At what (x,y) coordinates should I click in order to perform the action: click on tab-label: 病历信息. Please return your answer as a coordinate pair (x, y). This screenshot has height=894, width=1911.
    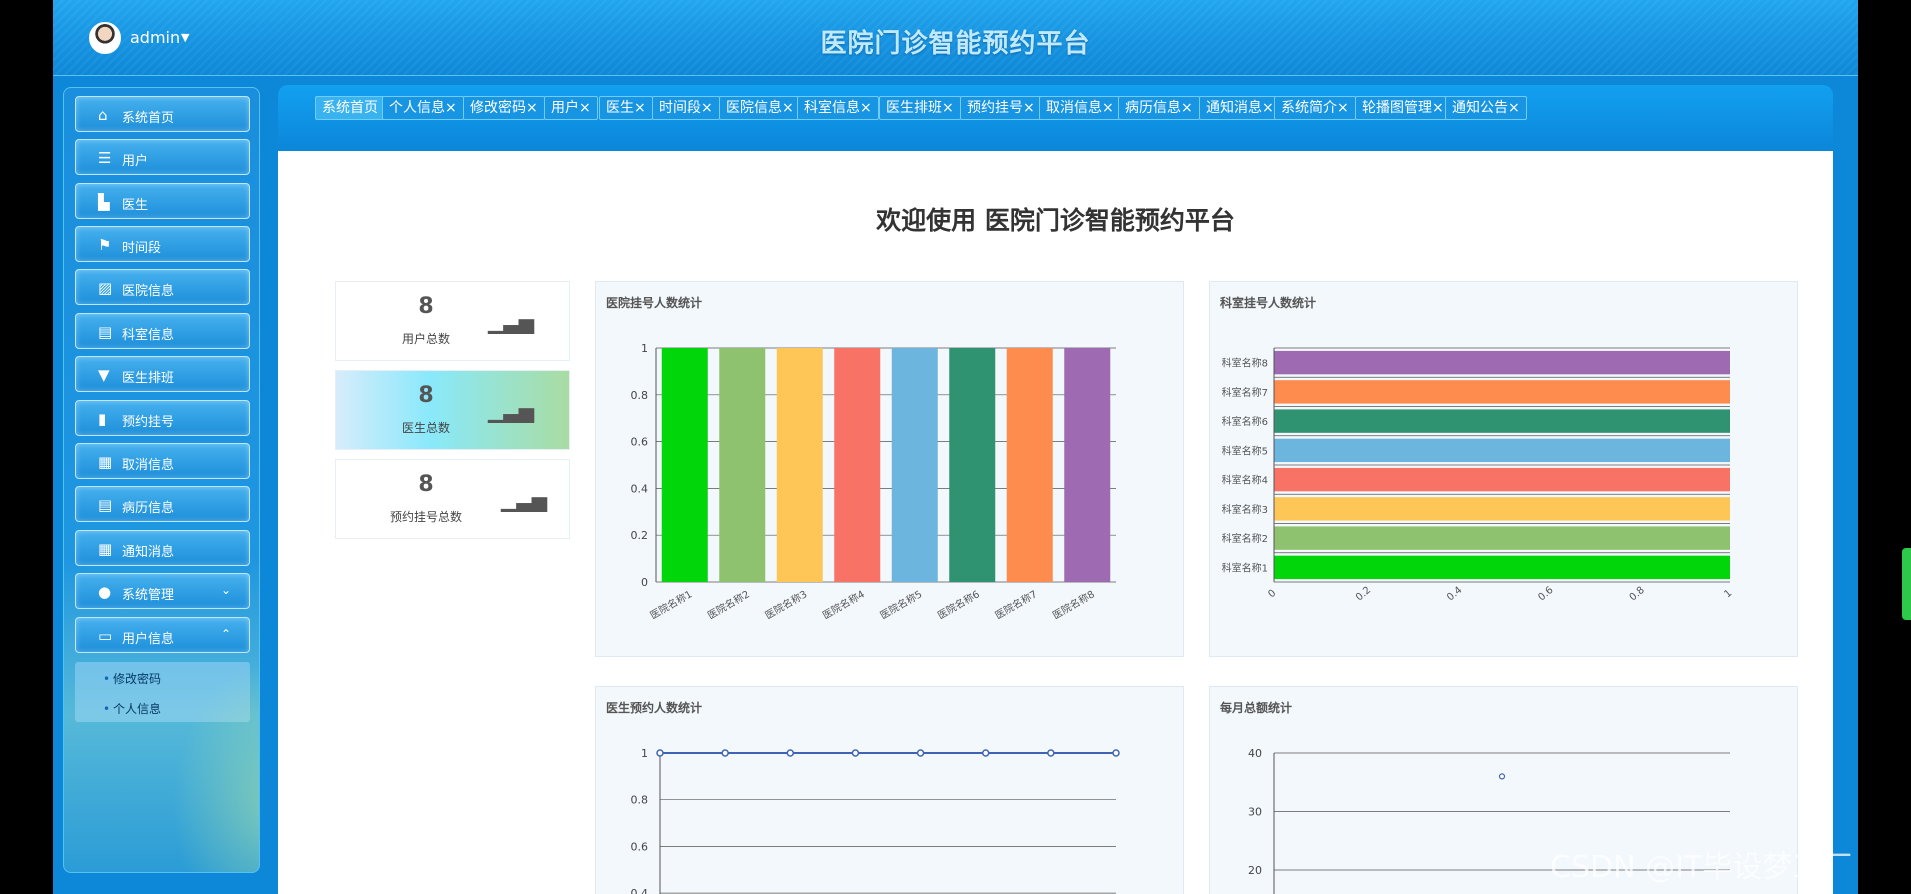
    Looking at the image, I should click on (1153, 108).